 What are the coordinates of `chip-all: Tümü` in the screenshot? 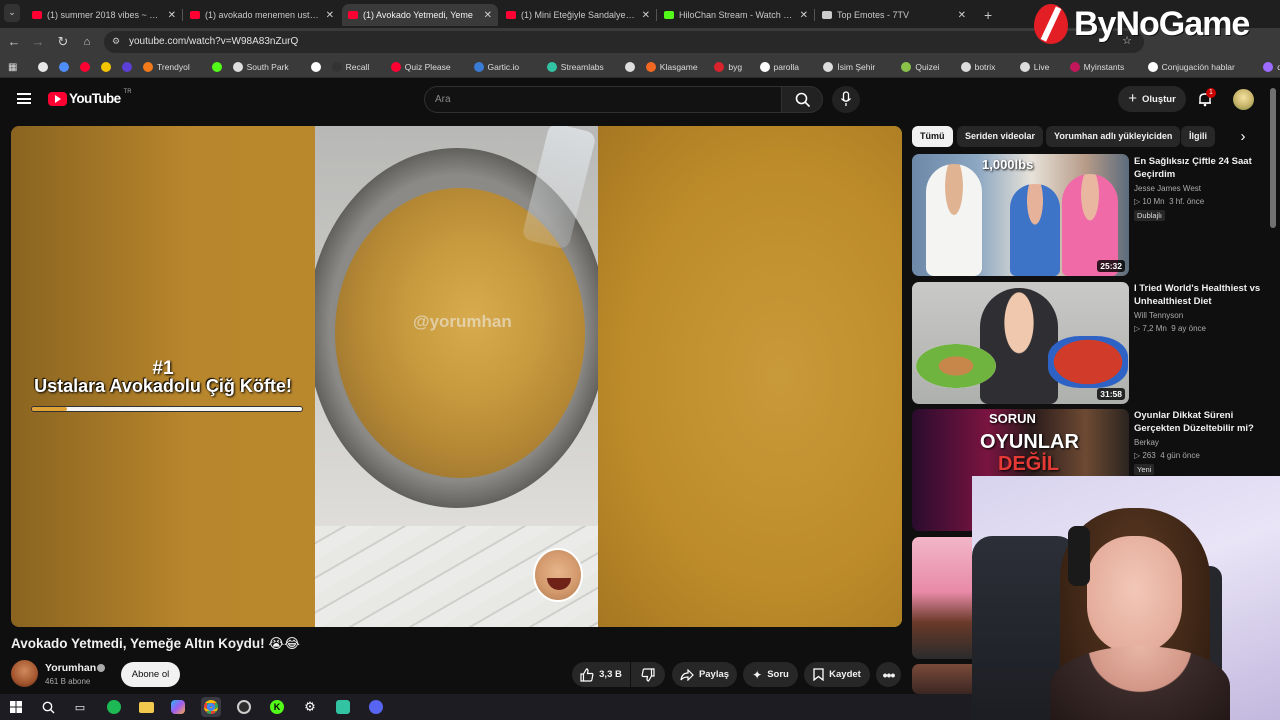 It's located at (932, 136).